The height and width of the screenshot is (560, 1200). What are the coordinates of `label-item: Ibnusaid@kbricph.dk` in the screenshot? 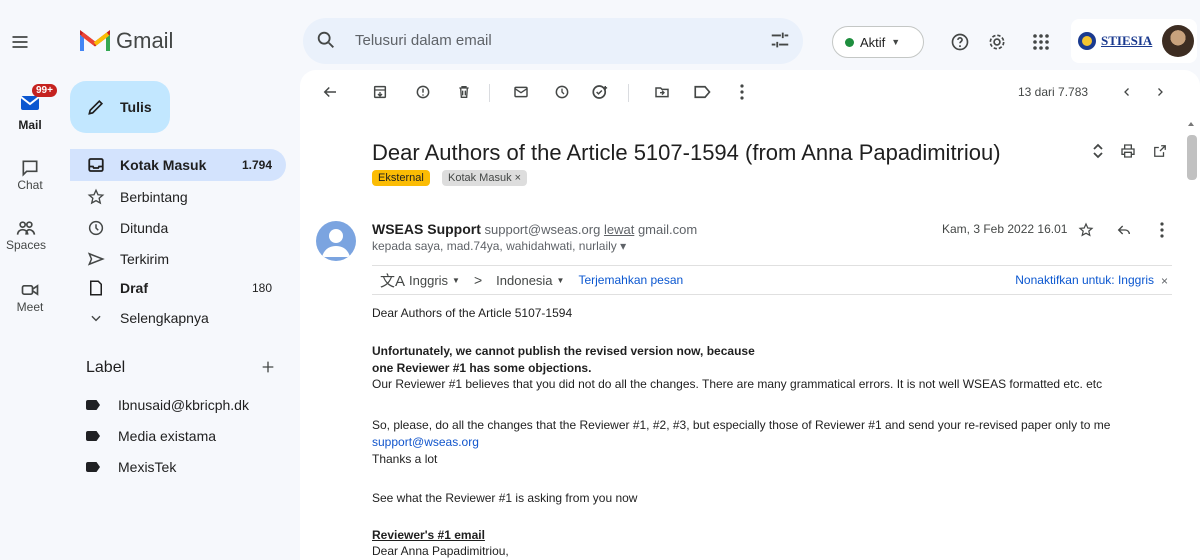 It's located at (167, 405).